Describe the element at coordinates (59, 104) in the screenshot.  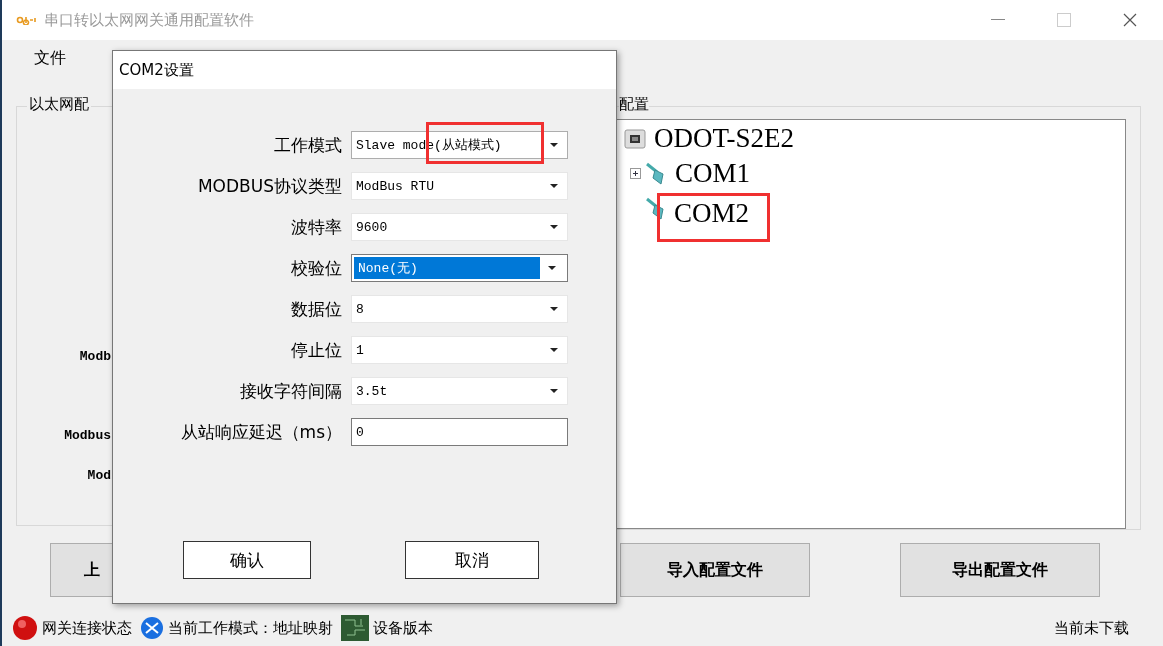
I see `group-title: 以太网配` at that location.